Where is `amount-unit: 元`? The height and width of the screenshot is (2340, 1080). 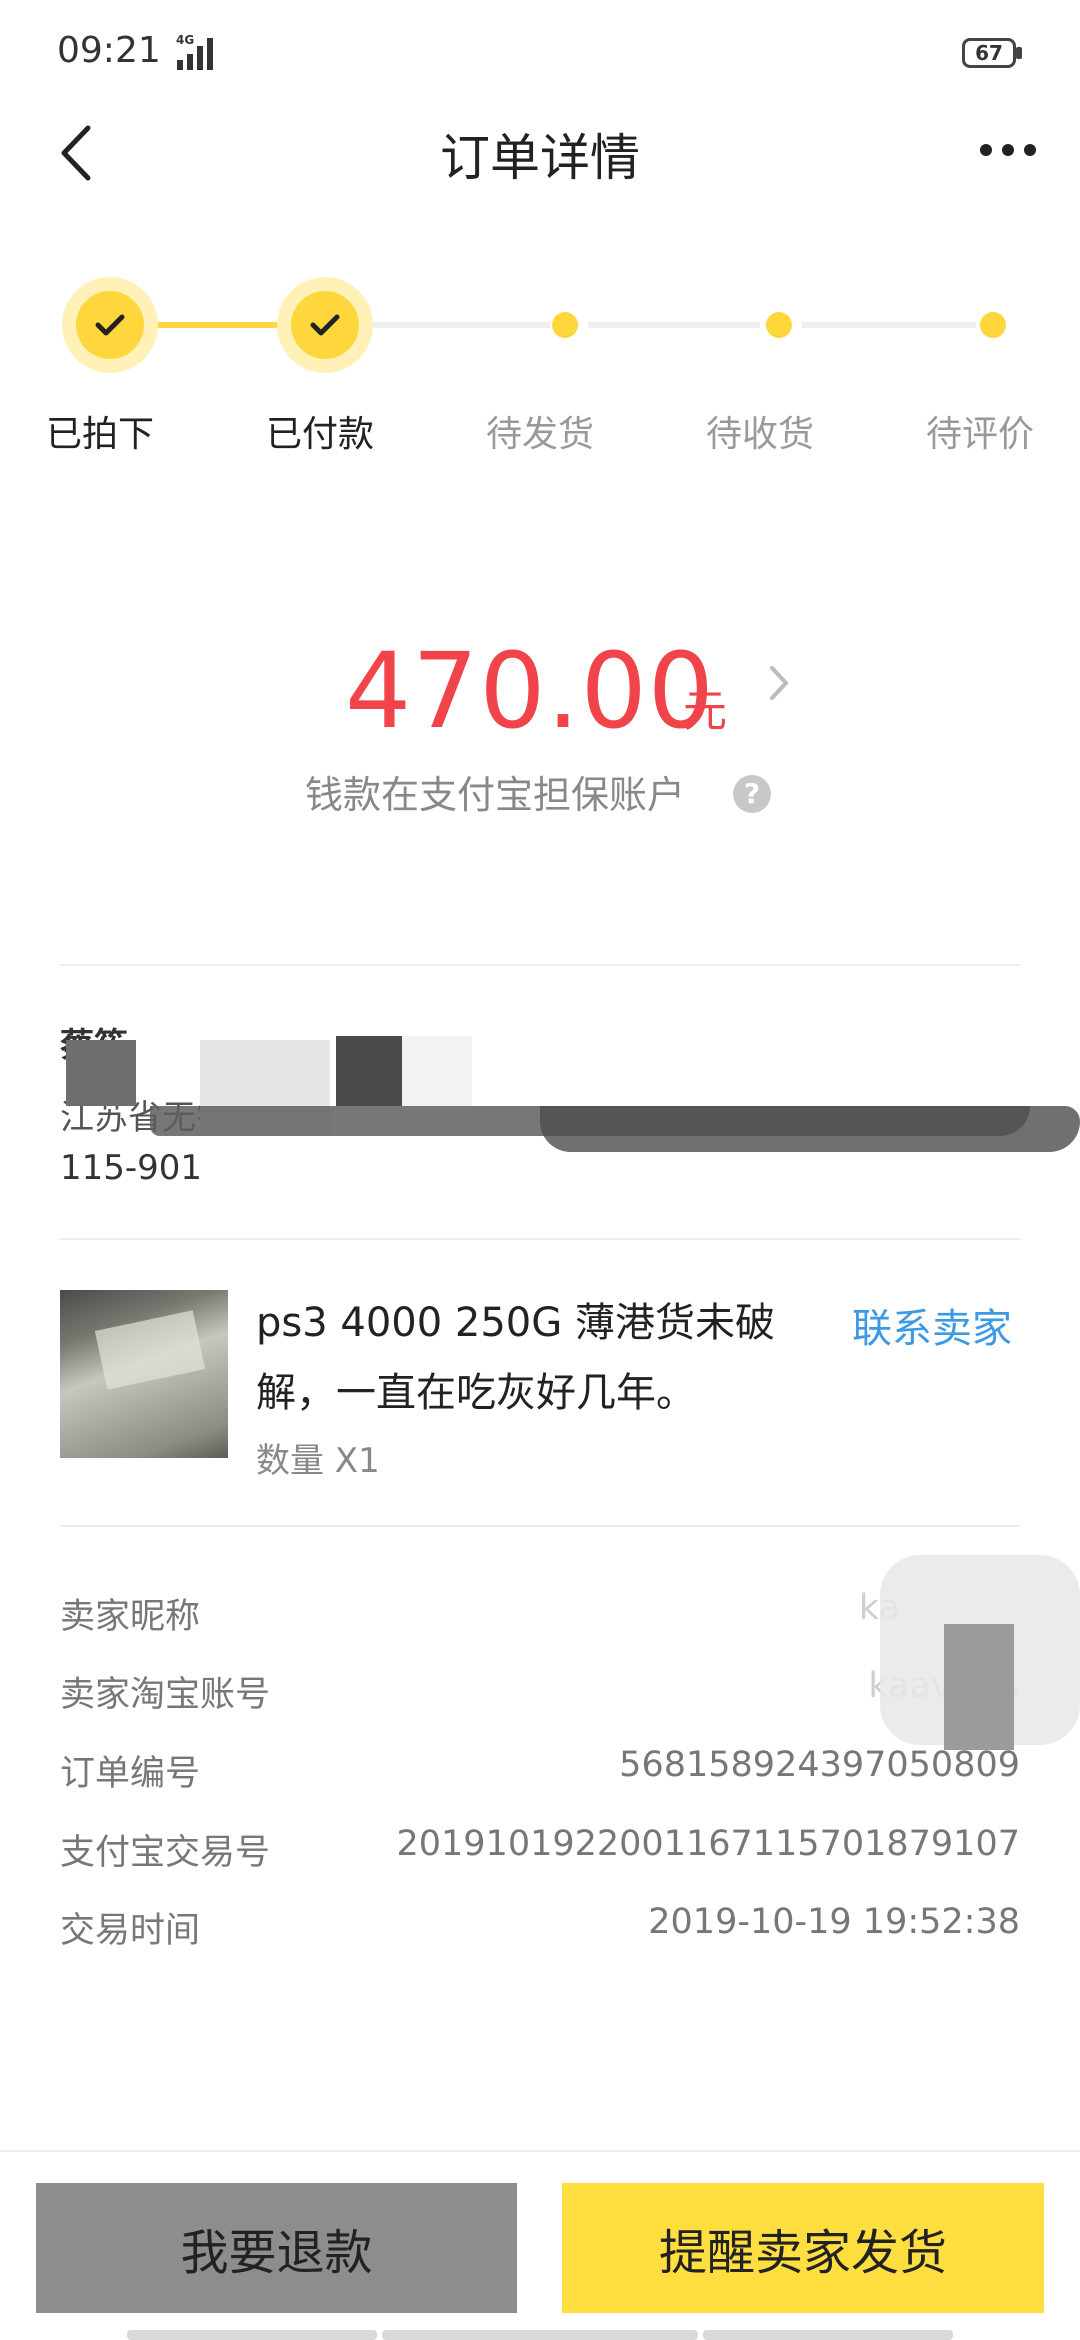
amount-unit: 元 is located at coordinates (705, 711).